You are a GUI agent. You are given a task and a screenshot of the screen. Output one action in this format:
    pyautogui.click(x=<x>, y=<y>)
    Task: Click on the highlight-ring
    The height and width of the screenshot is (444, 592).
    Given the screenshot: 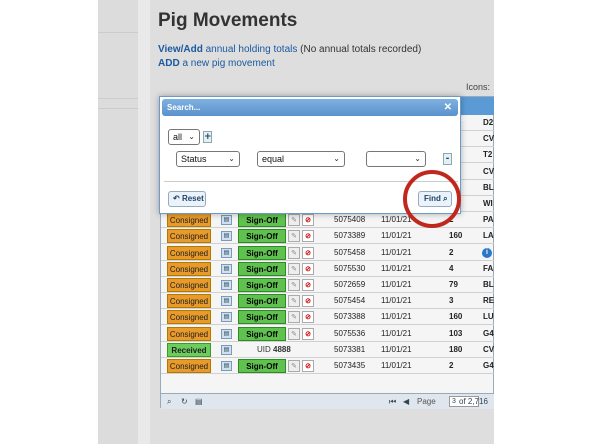 What is the action you would take?
    pyautogui.click(x=432, y=199)
    